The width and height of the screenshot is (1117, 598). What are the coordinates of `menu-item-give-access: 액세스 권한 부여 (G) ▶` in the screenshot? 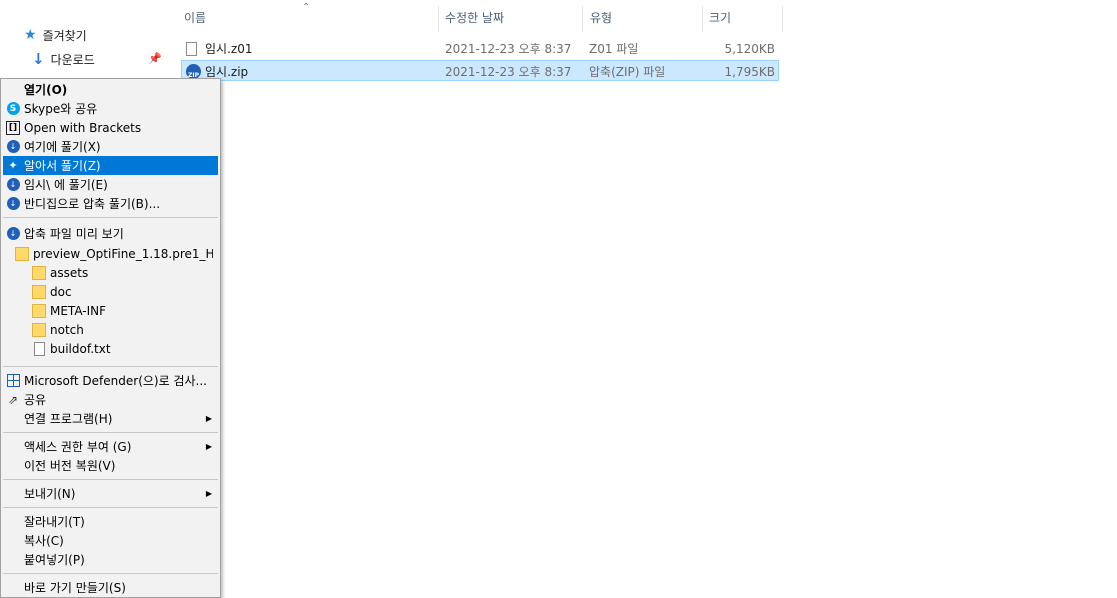 It's located at (110, 446).